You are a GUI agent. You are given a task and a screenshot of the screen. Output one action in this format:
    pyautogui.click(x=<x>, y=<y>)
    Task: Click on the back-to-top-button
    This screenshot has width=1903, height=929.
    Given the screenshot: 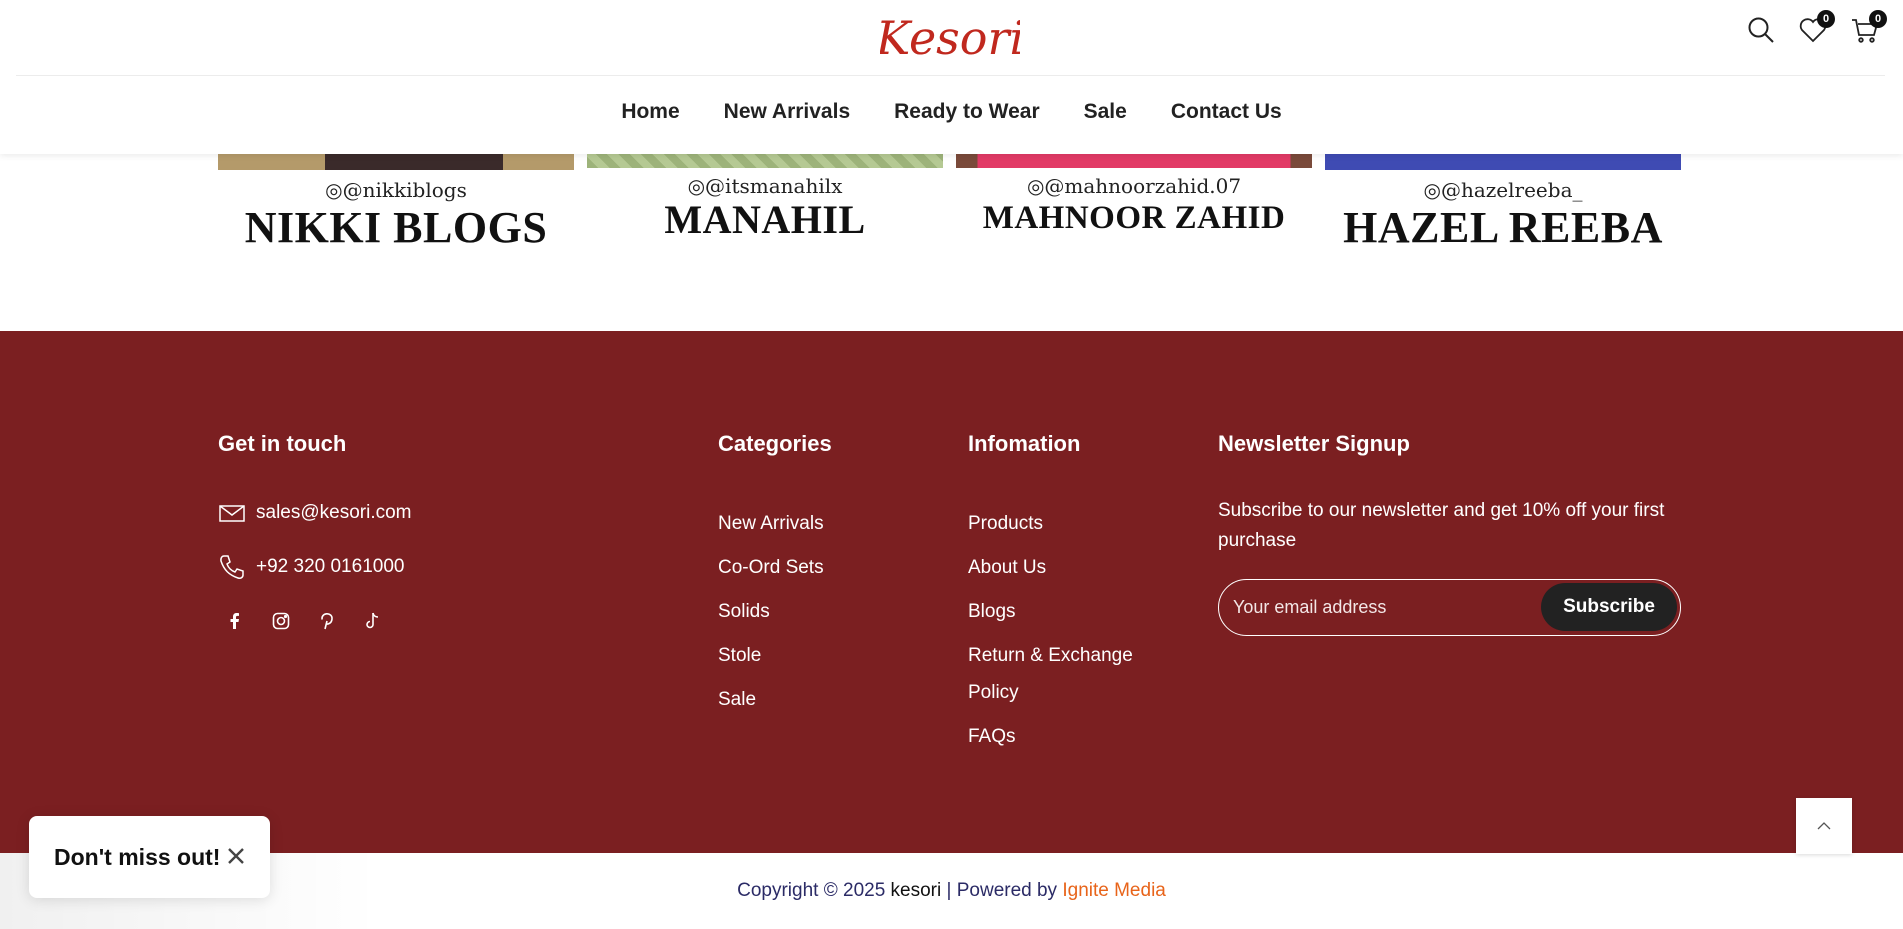 What is the action you would take?
    pyautogui.click(x=1824, y=826)
    